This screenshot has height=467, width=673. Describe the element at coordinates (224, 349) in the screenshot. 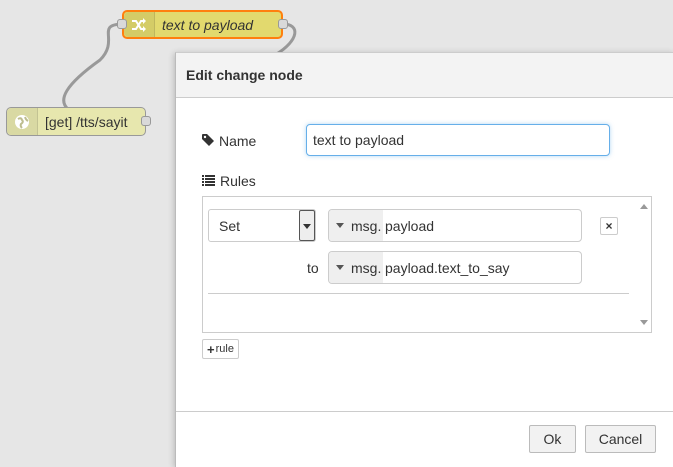

I see `add-rule-label: rule` at that location.